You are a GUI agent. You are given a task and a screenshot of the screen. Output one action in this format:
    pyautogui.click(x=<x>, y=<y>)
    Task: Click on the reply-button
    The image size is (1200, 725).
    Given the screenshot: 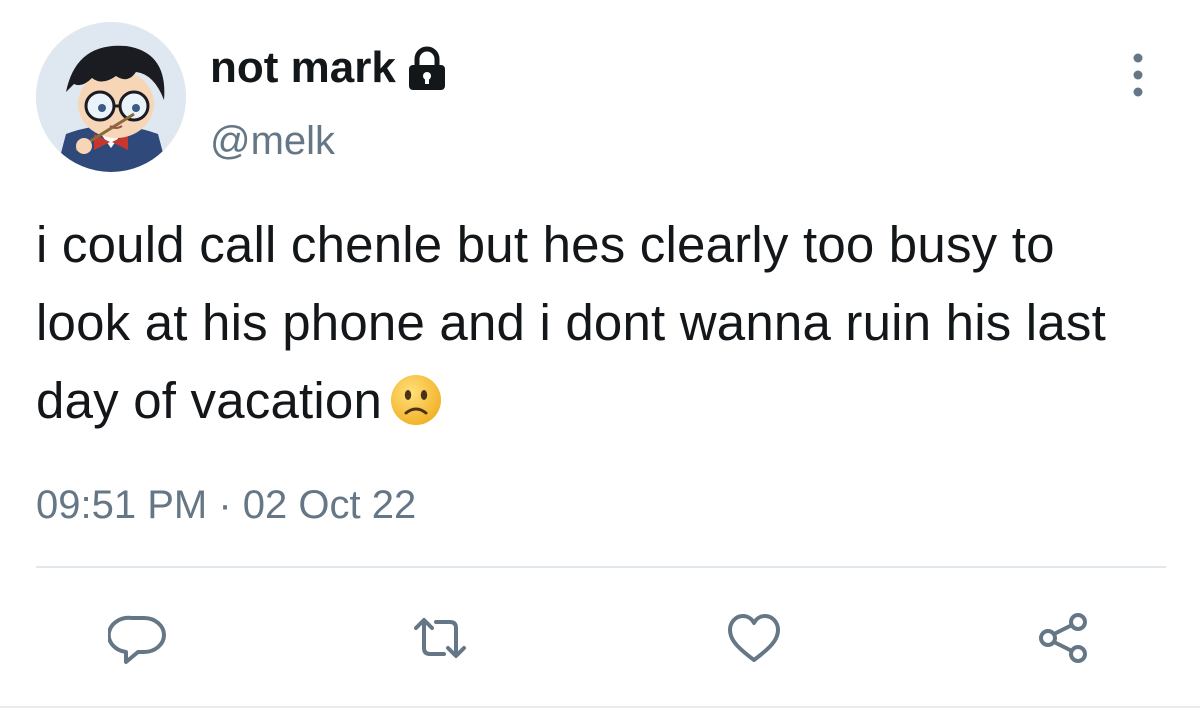 What is the action you would take?
    pyautogui.click(x=138, y=638)
    